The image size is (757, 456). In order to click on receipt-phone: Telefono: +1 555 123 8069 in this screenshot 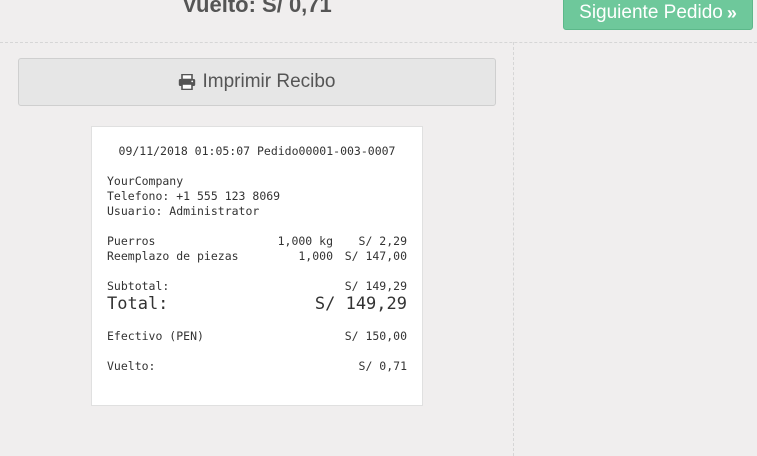, I will do `click(194, 196)`.